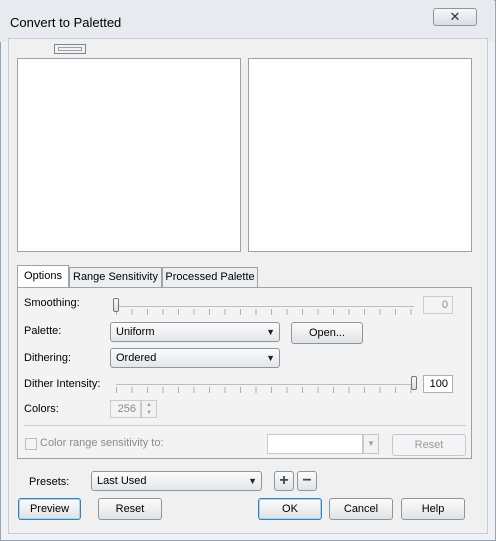  What do you see at coordinates (115, 277) in the screenshot?
I see `tab-range-sensitivity: Range Sensitivity` at bounding box center [115, 277].